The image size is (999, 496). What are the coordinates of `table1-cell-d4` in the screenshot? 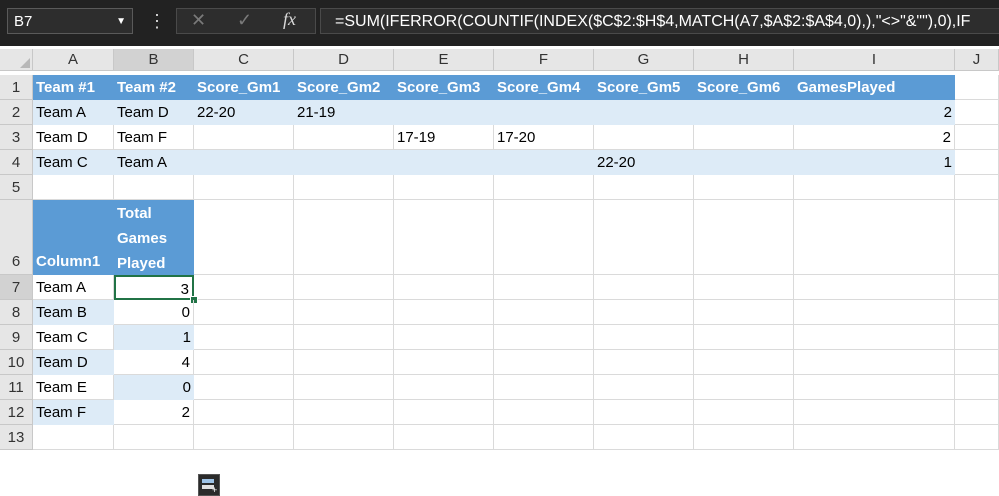 It's located at (344, 162).